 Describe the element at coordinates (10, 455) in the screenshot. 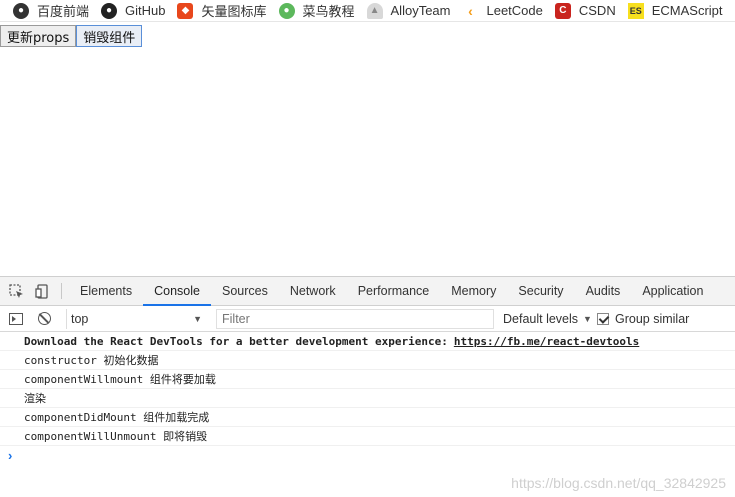

I see `prompt-chevron-icon: ›` at that location.